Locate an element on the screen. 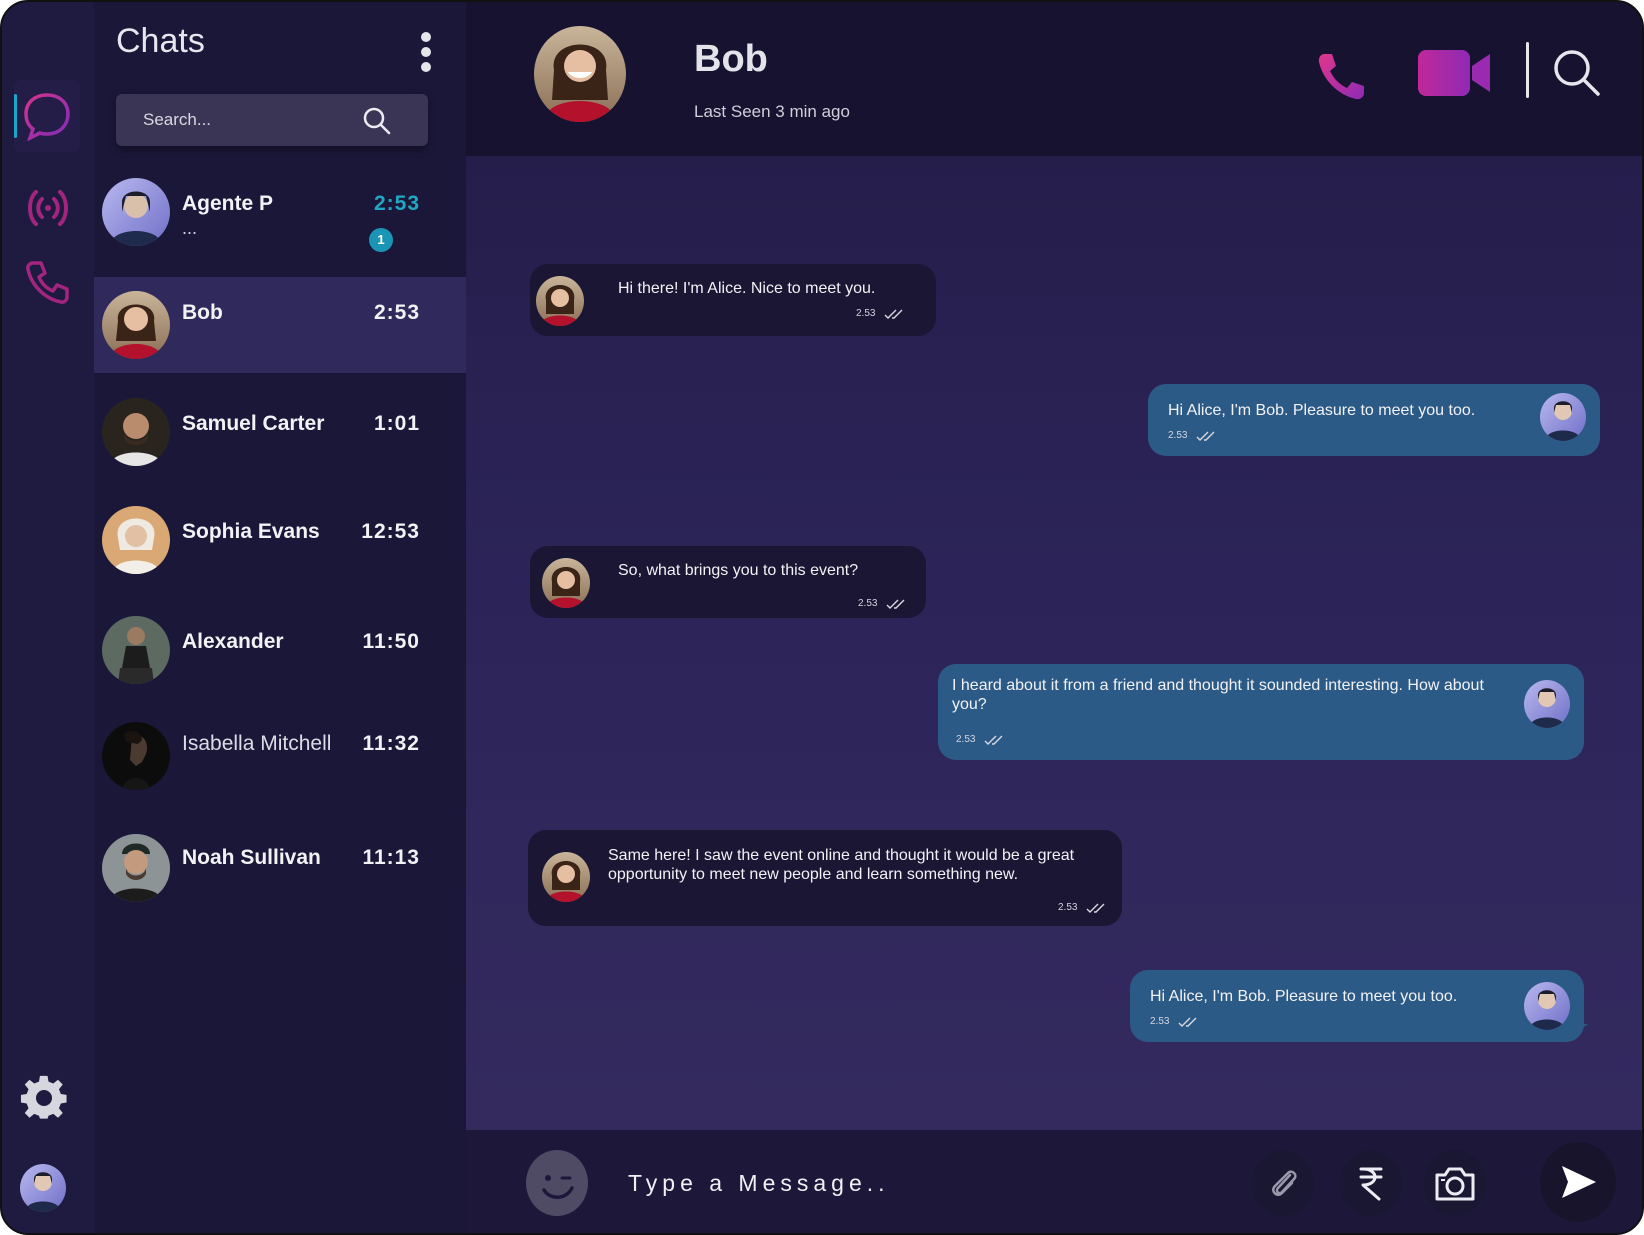 The height and width of the screenshot is (1235, 1644). attachment-icon is located at coordinates (1283, 1183).